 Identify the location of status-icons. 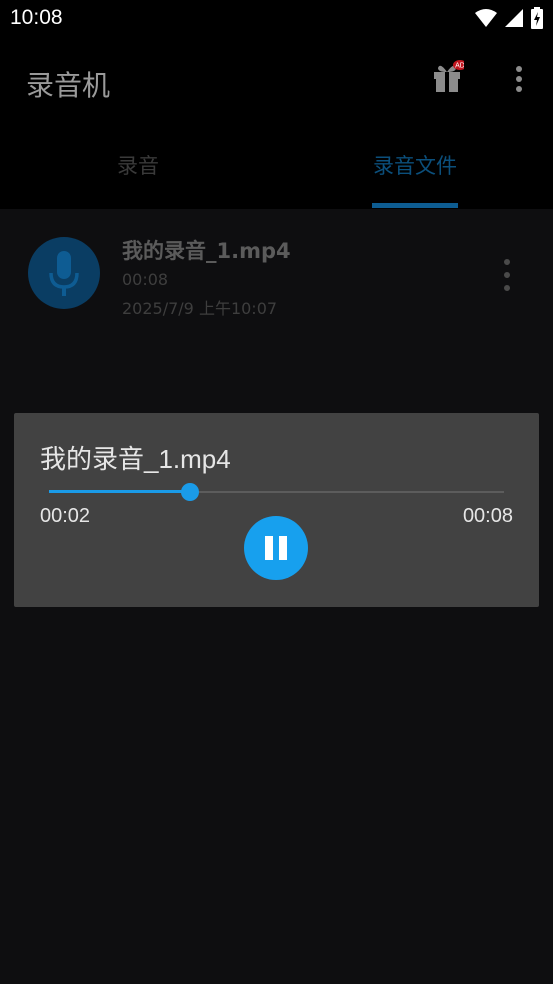
(509, 18).